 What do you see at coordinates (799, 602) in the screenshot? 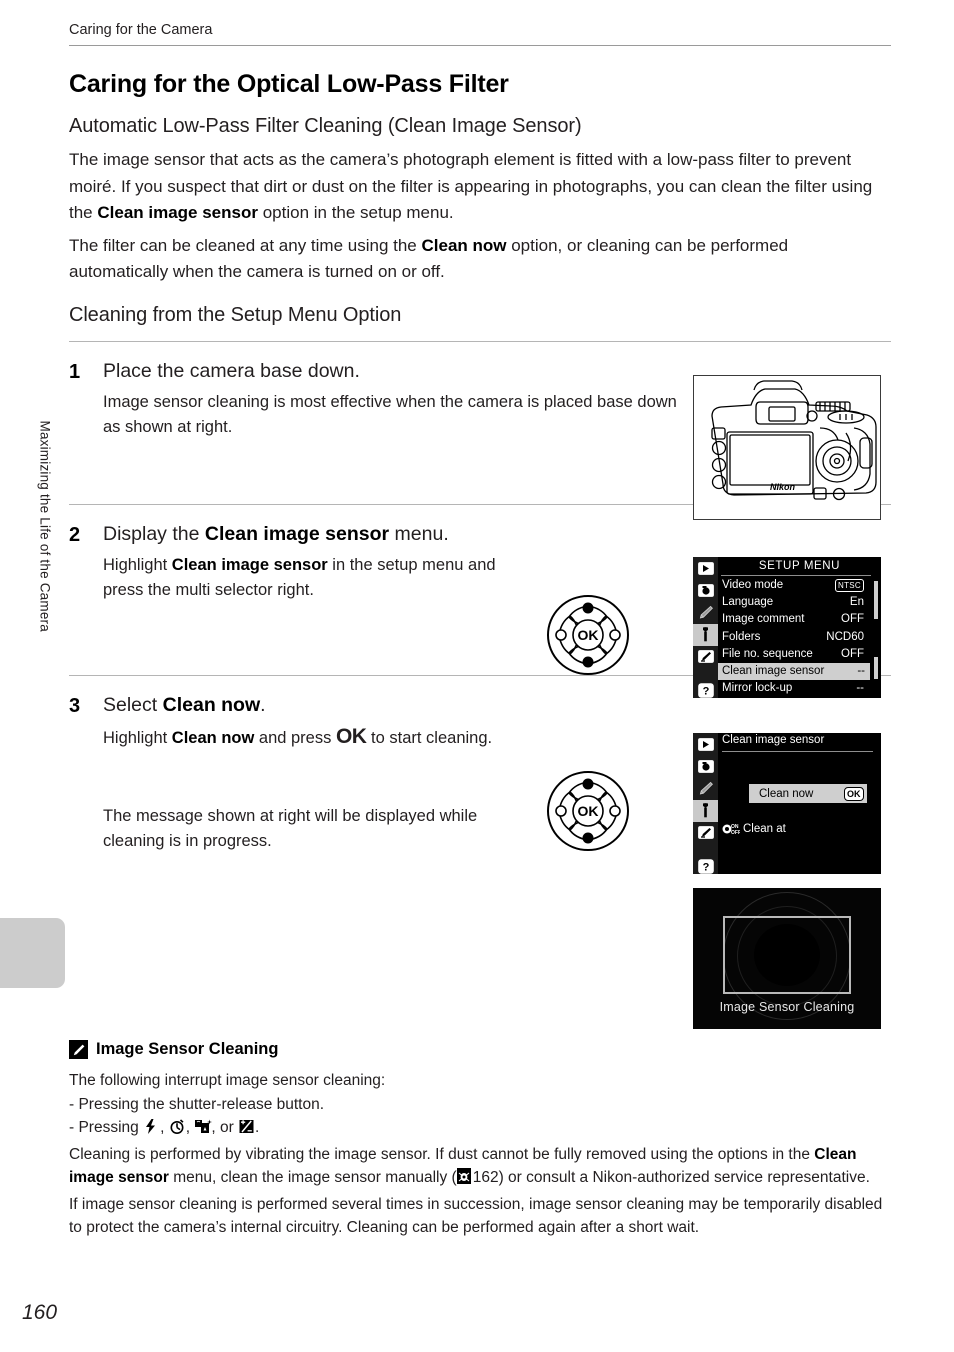
I see `setup-menu-row: Language En` at bounding box center [799, 602].